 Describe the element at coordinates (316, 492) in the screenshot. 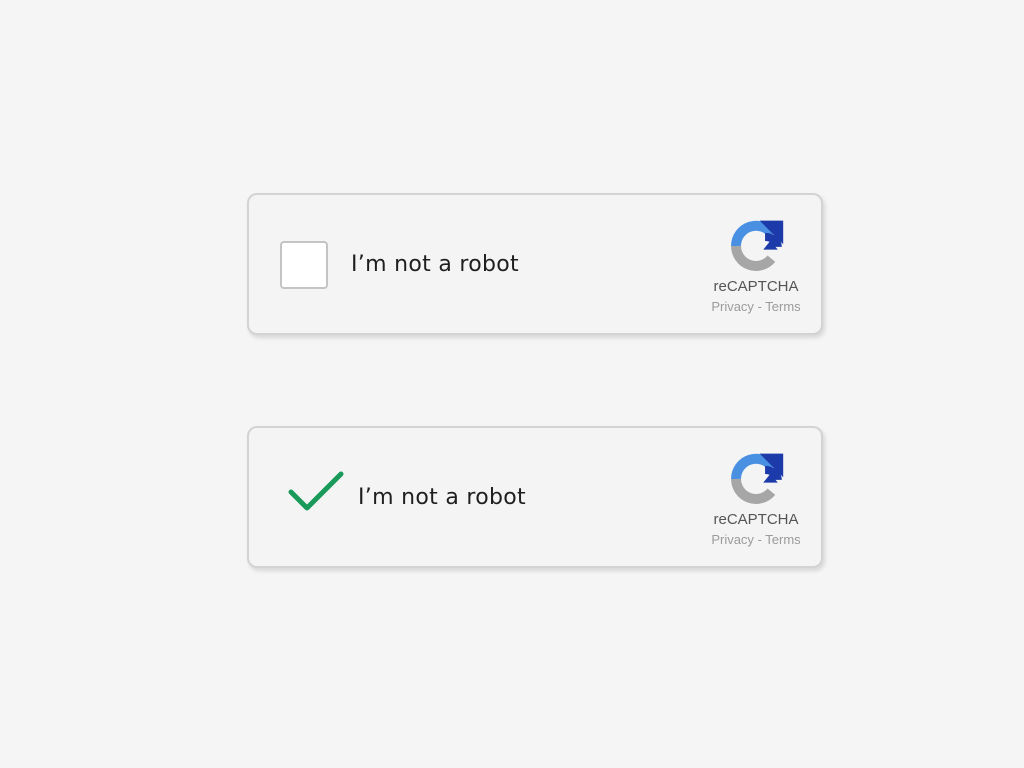

I see `green-checkmark-icon` at that location.